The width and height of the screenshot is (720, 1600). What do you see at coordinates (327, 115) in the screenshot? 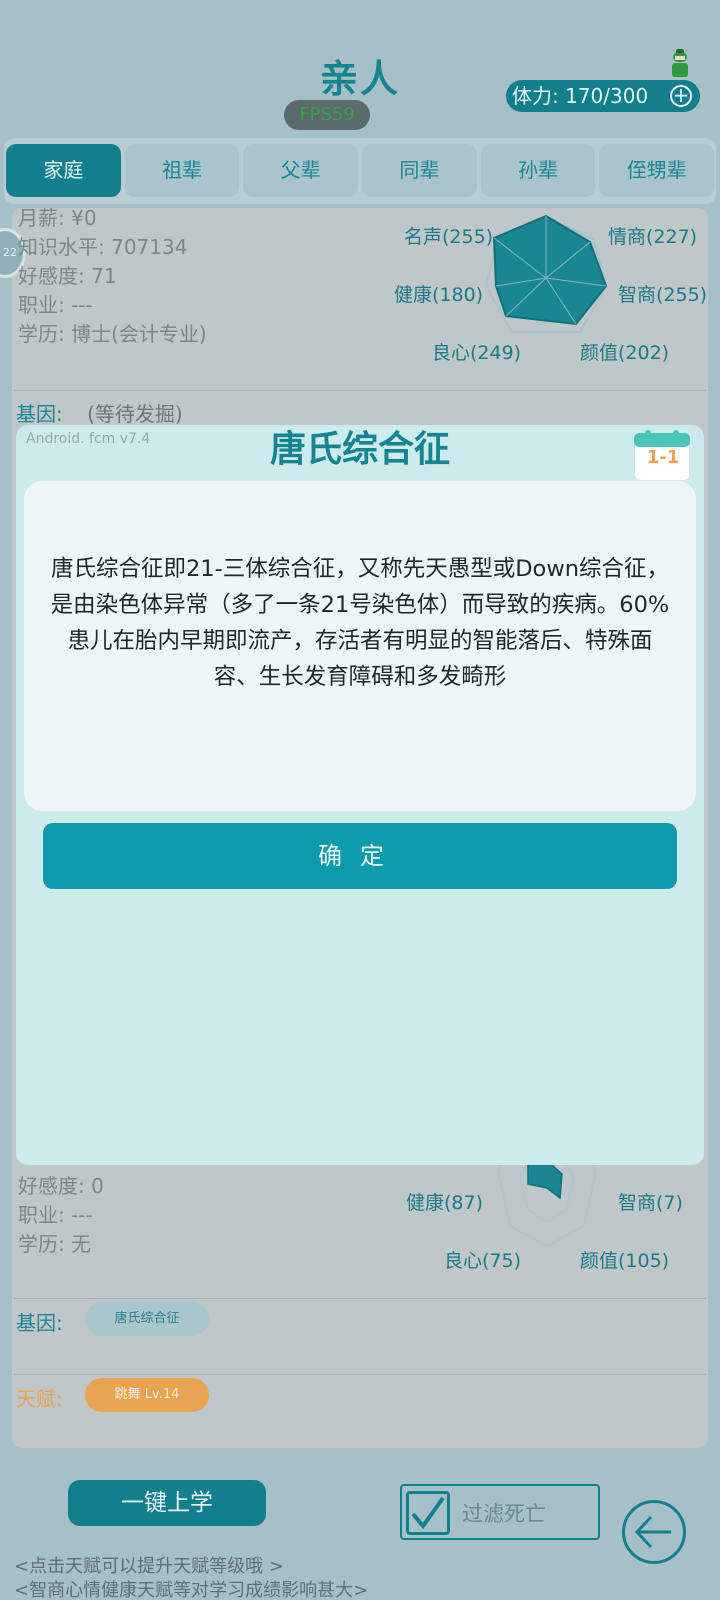
I see `fps-counter: FPS59` at bounding box center [327, 115].